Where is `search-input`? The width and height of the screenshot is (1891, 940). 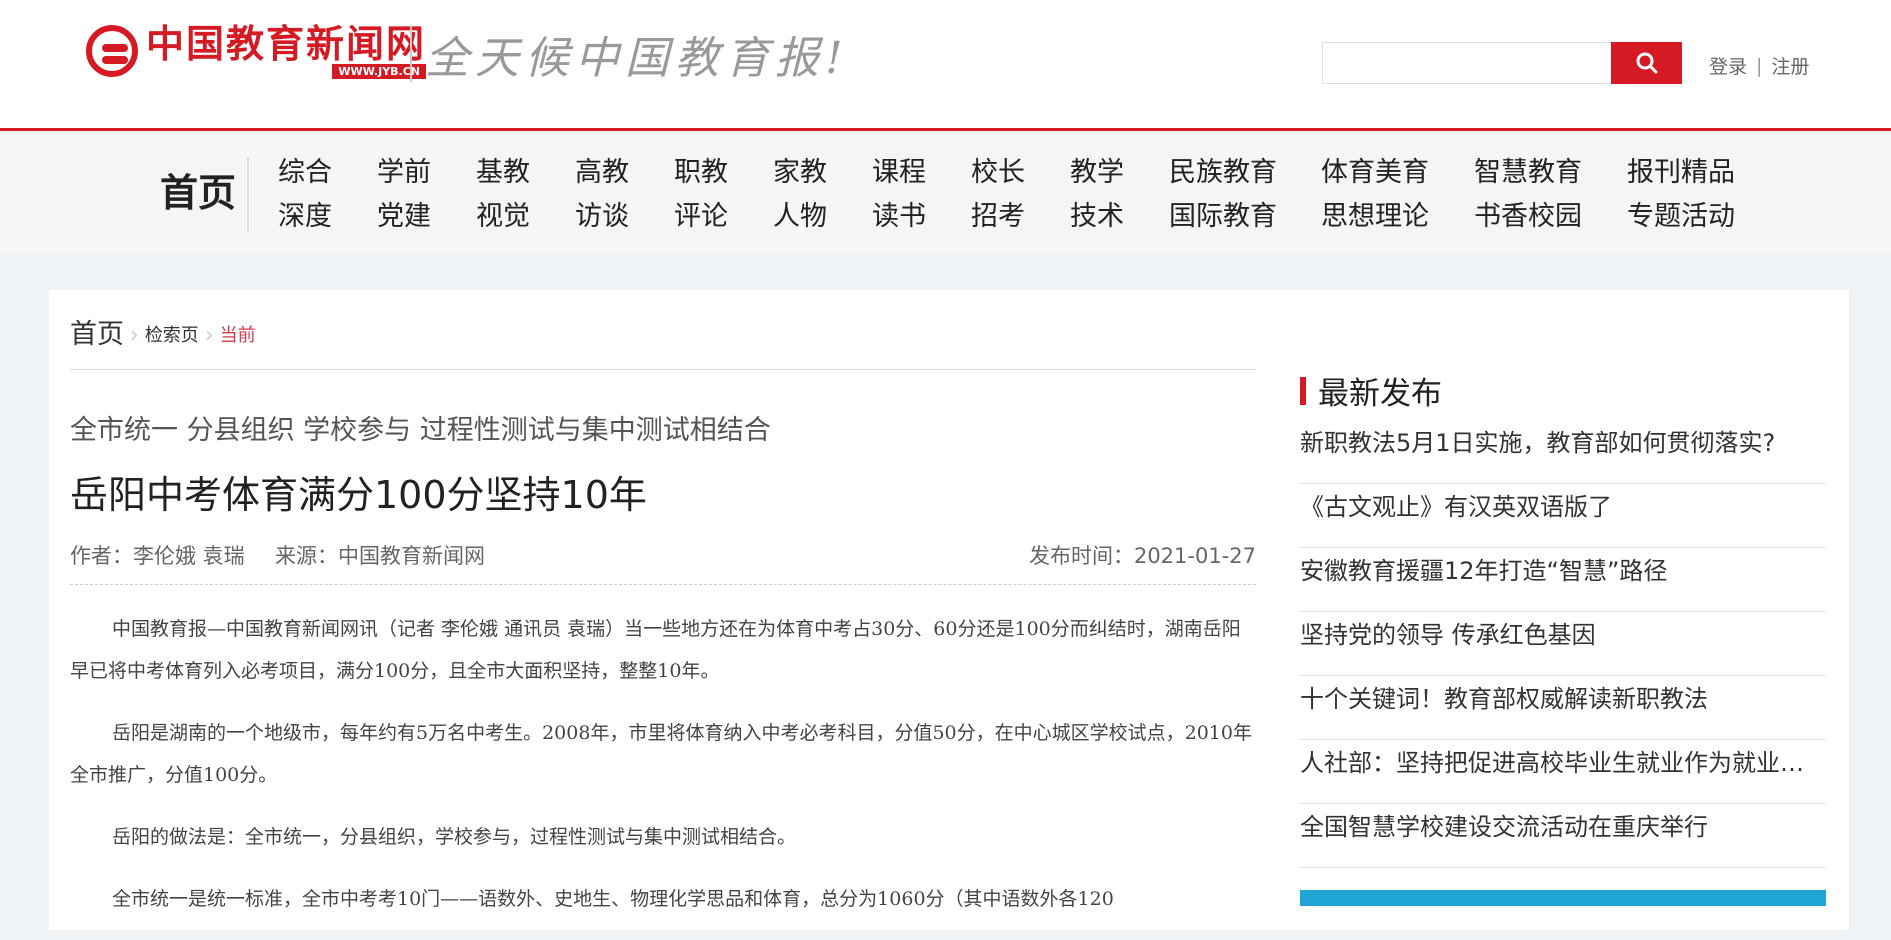
search-input is located at coordinates (1467, 63).